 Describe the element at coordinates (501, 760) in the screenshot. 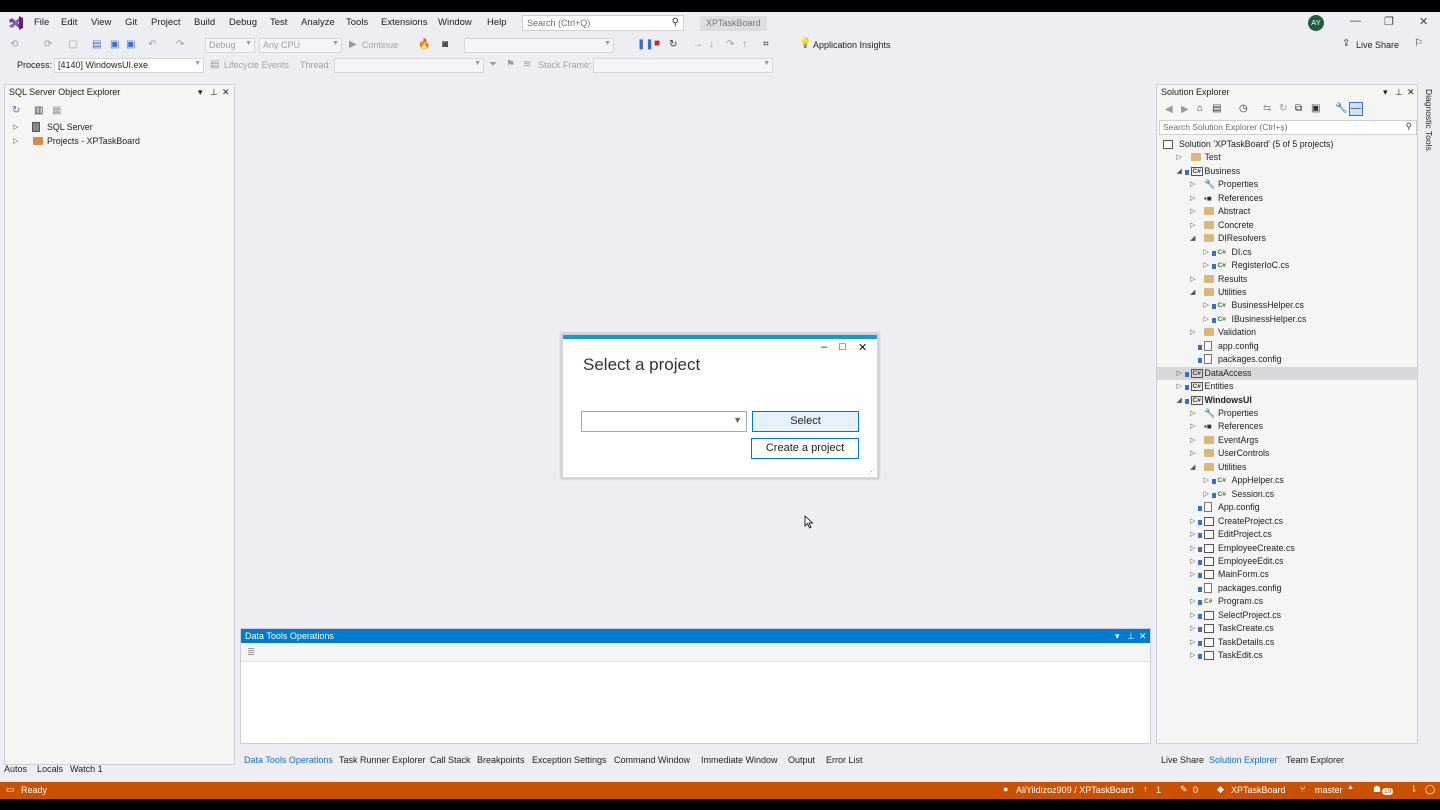

I see `tab-breakpoints: Breakpoints` at that location.